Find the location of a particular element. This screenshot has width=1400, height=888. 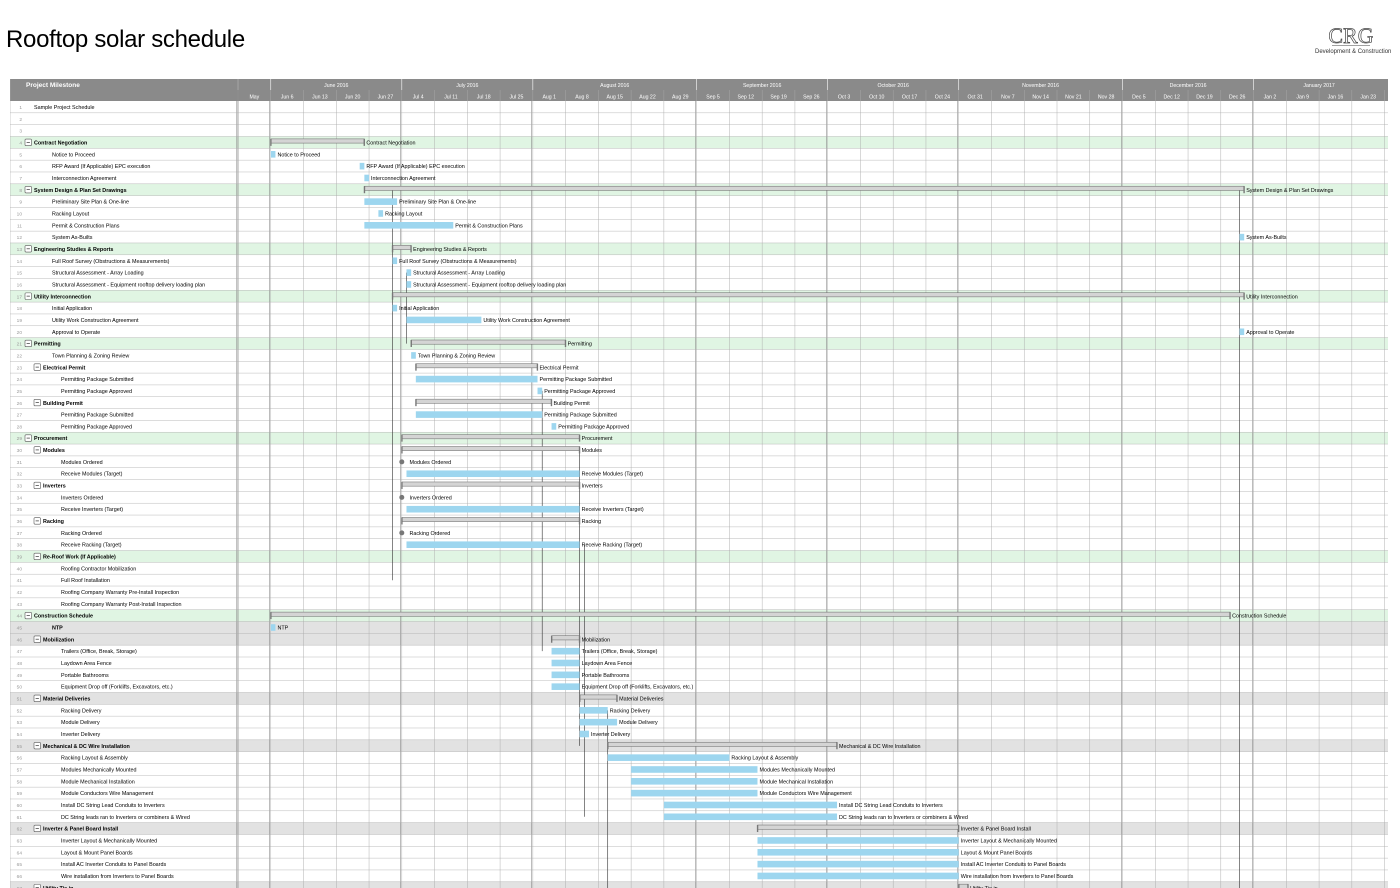

week-label: Sep 19 is located at coordinates (778, 98).